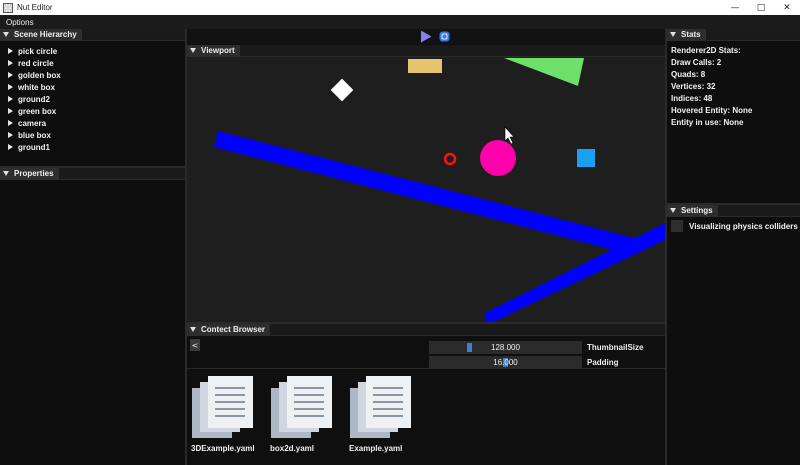 This screenshot has height=465, width=800. Describe the element at coordinates (34, 111) in the screenshot. I see `tree-item: green box` at that location.